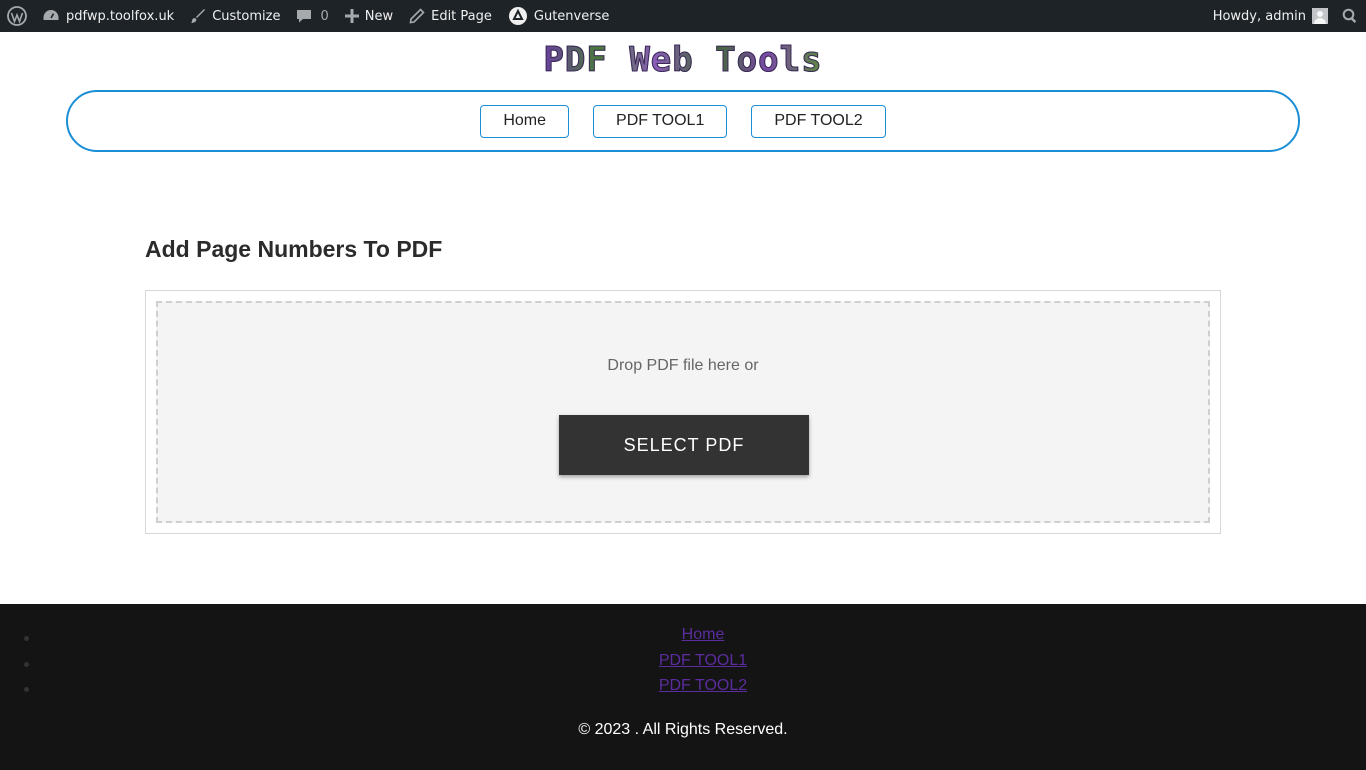 The image size is (1366, 770). I want to click on site-logo-text: PDF Web Tools, so click(683, 60).